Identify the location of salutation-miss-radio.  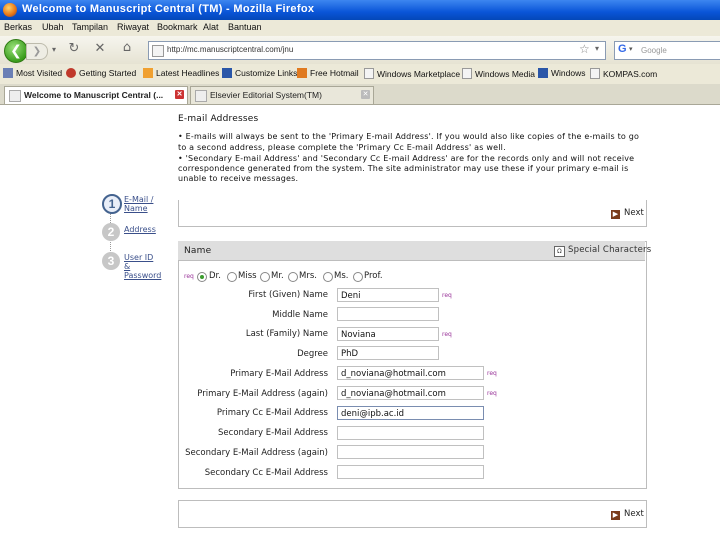
(232, 277).